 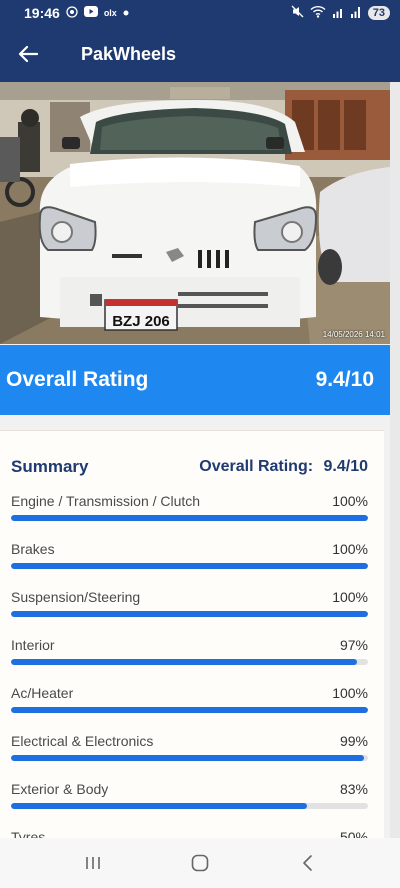 I want to click on battery-indicator: 73, so click(x=378, y=13).